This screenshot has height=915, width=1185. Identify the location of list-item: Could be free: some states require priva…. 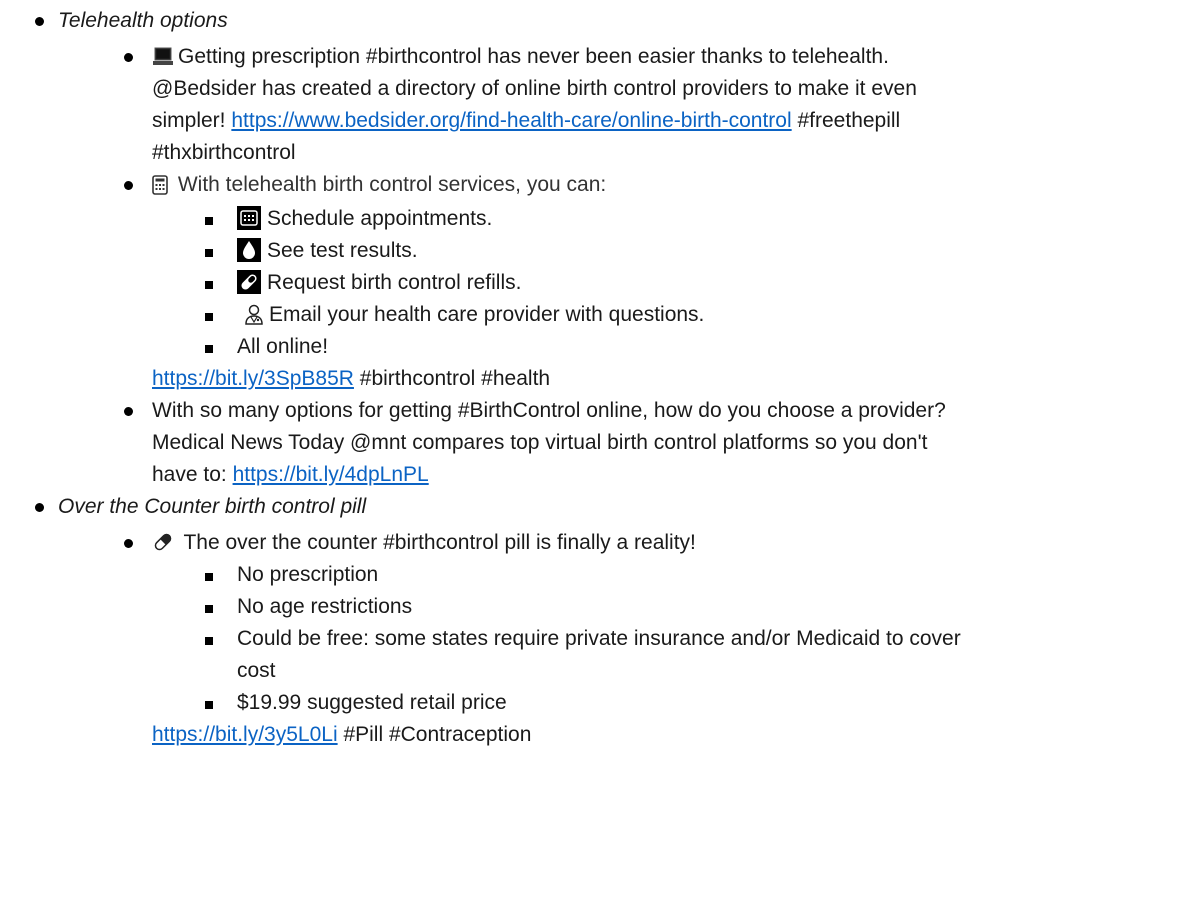
(599, 638).